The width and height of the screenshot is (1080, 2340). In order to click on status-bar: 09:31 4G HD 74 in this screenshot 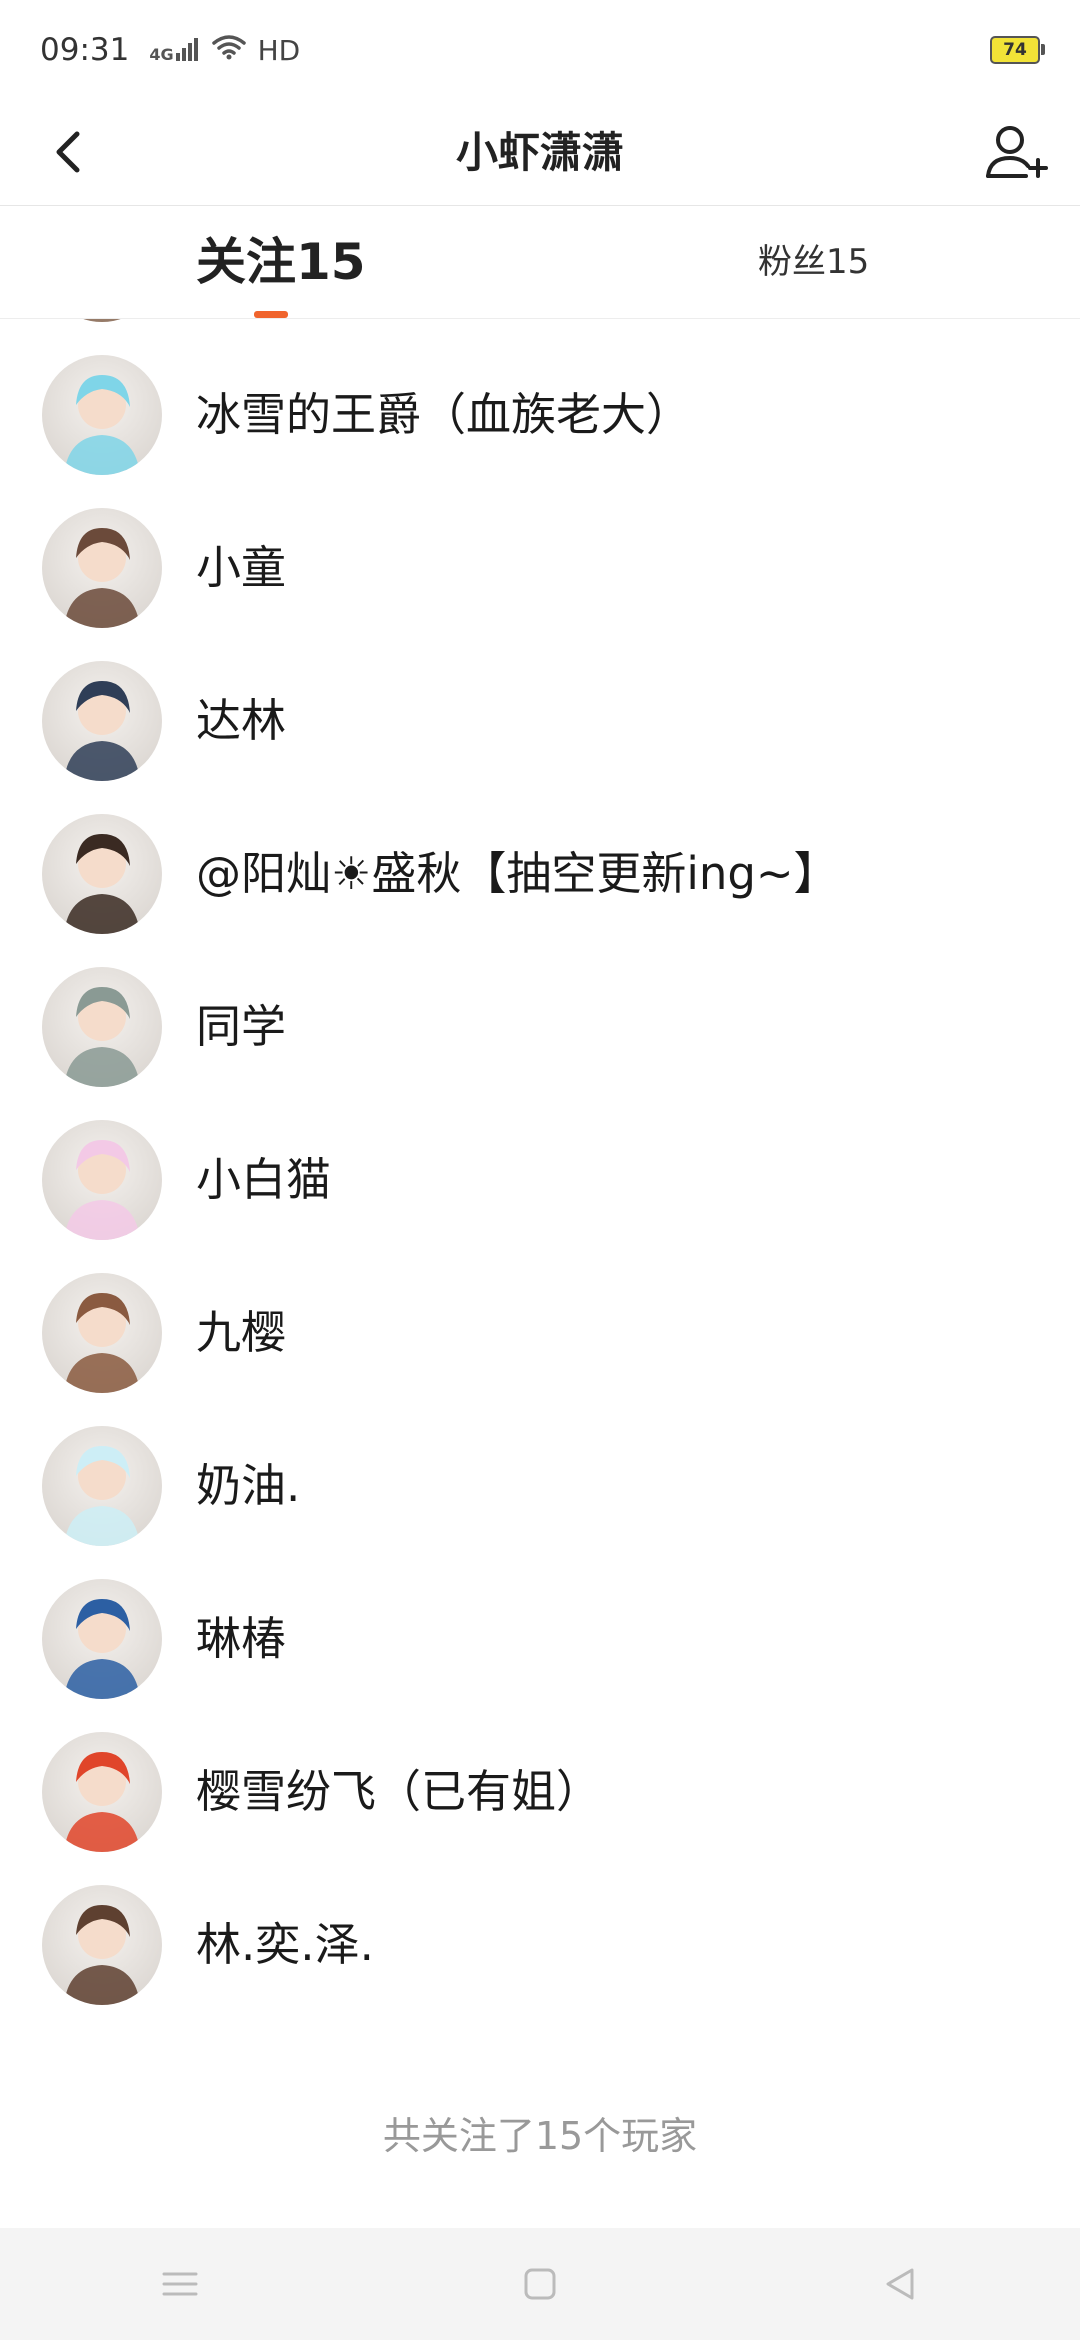, I will do `click(540, 50)`.